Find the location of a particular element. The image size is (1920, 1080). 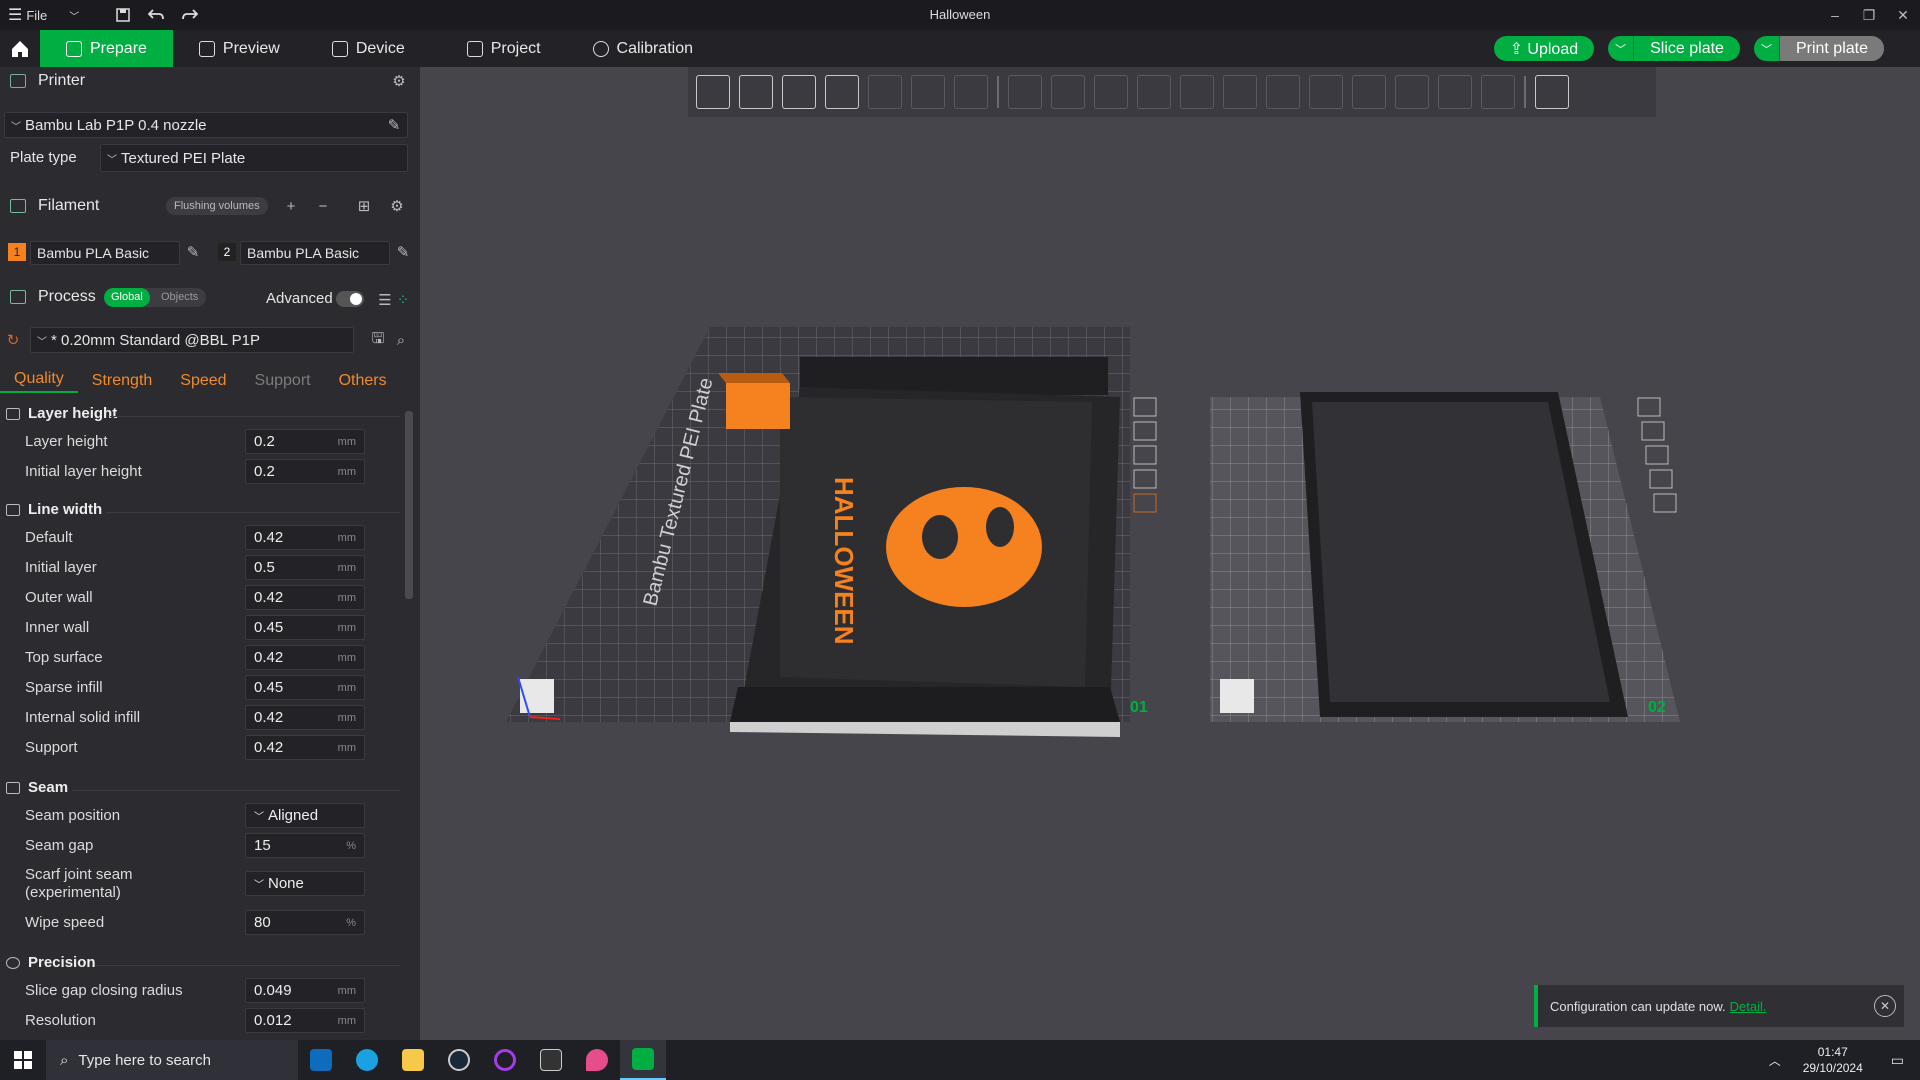

redo-icon is located at coordinates (190, 15).